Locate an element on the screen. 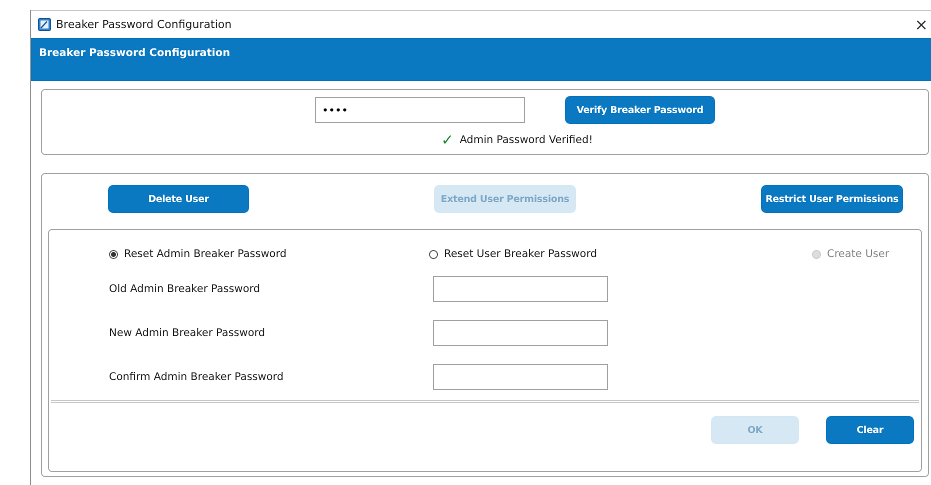  verify-button: Verify Breaker Password is located at coordinates (640, 110).